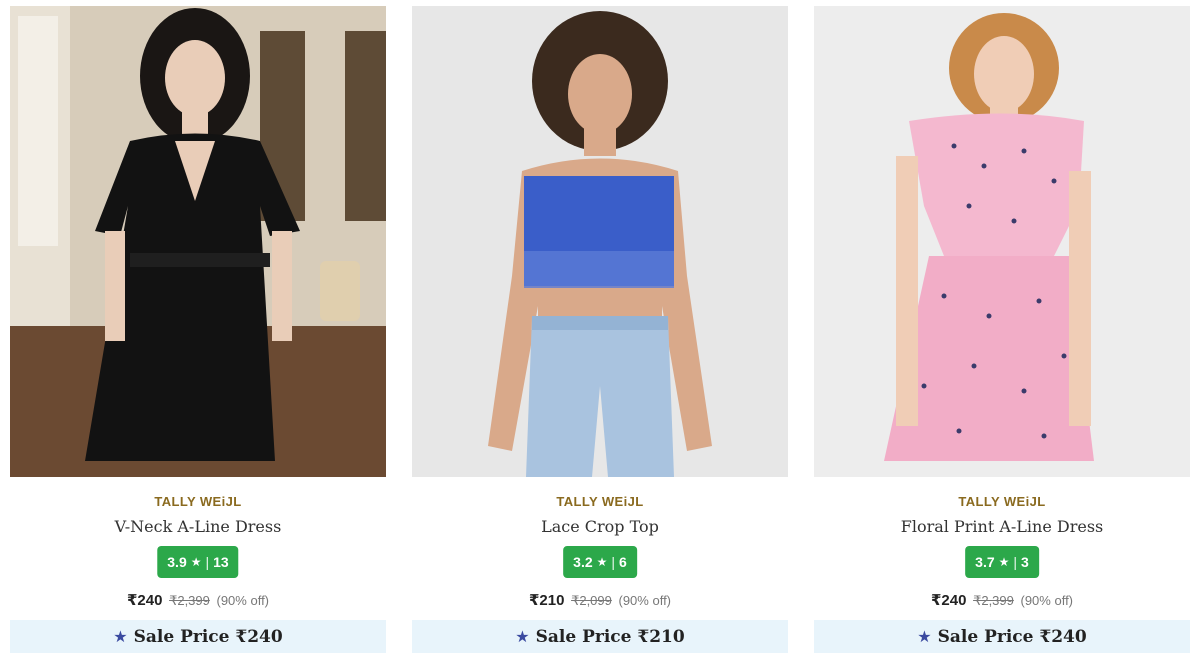 The height and width of the screenshot is (657, 1200). I want to click on rating-value: 3.9, so click(177, 562).